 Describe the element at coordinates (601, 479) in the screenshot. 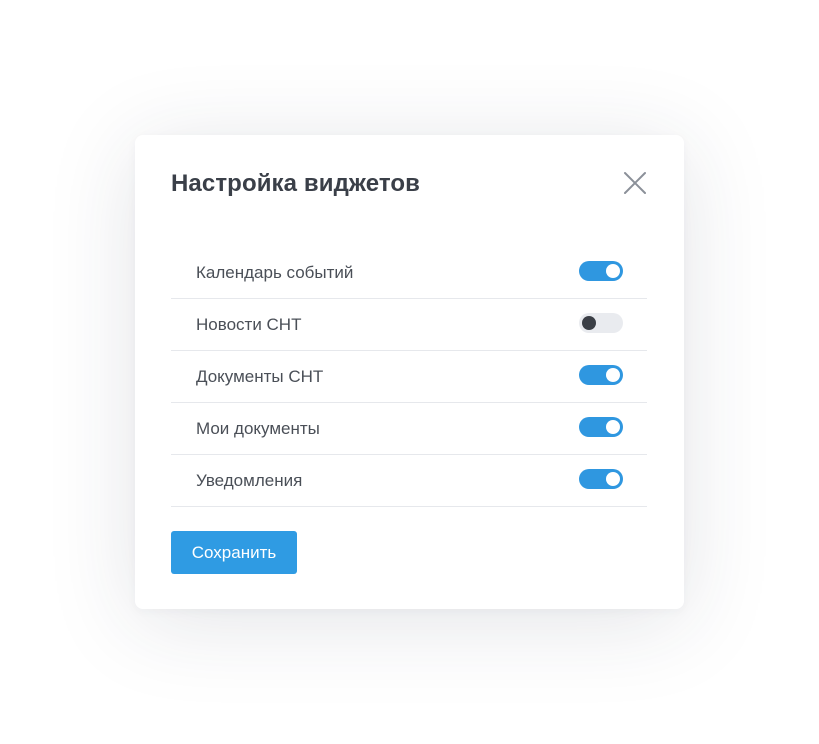

I see `toggle-notifications` at that location.